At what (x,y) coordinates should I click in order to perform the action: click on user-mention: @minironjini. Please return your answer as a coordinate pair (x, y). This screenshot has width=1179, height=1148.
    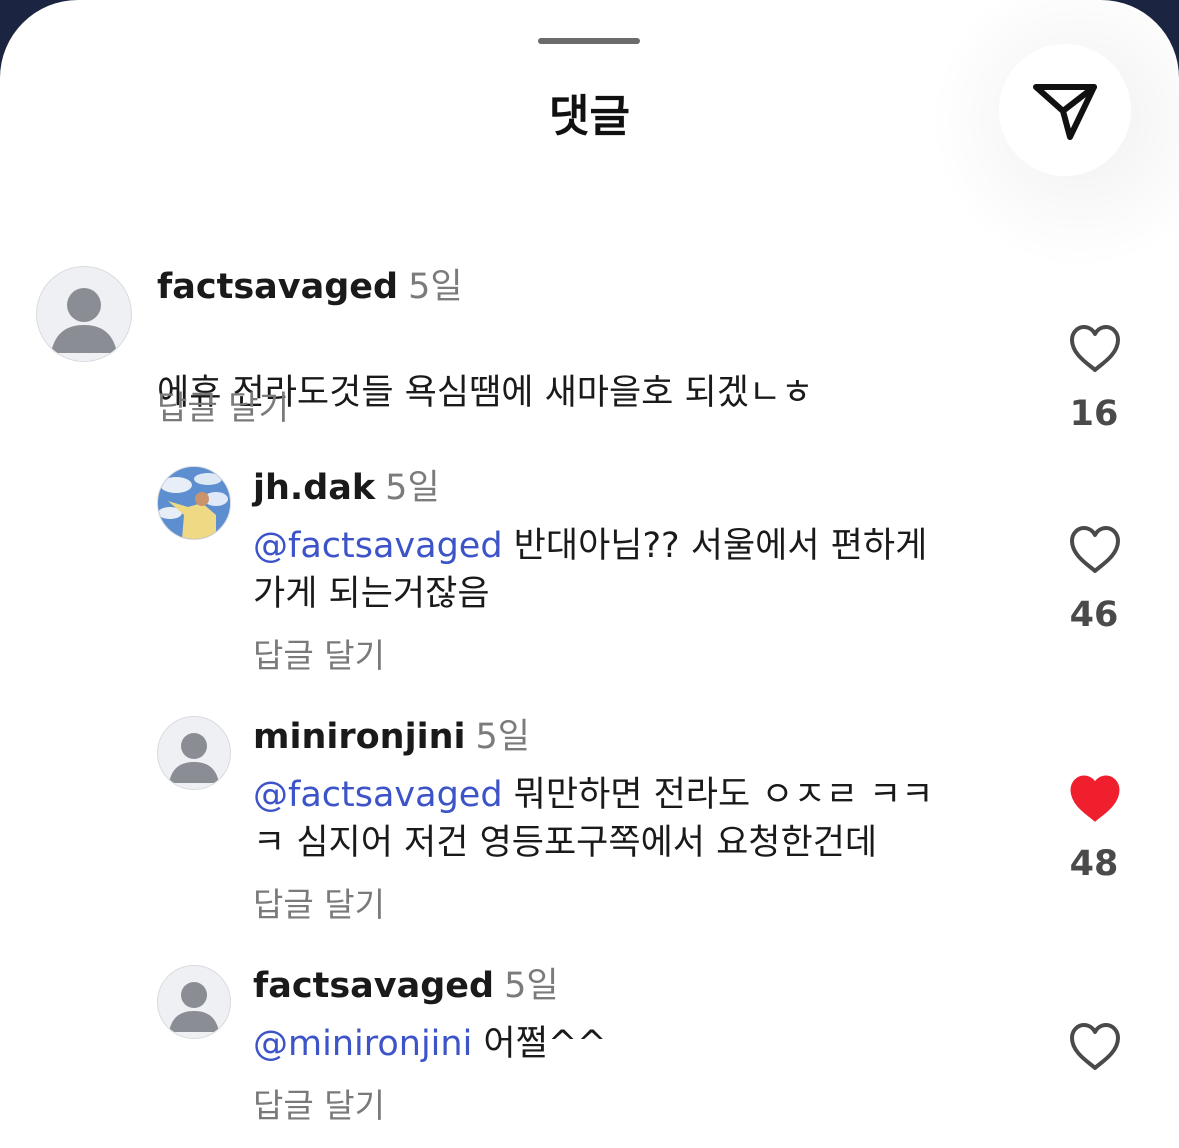
    Looking at the image, I should click on (362, 1044).